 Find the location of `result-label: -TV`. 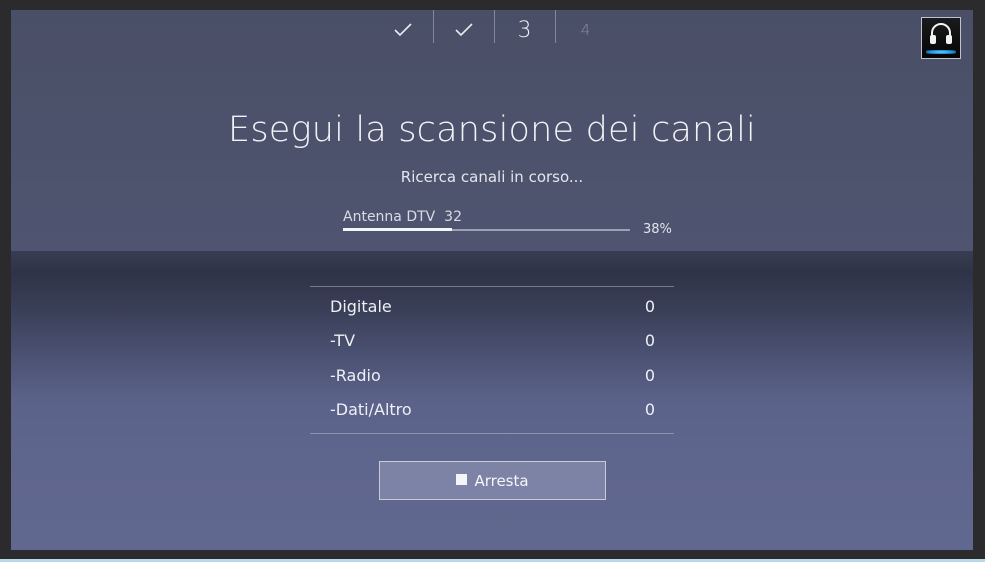

result-label: -TV is located at coordinates (343, 341).